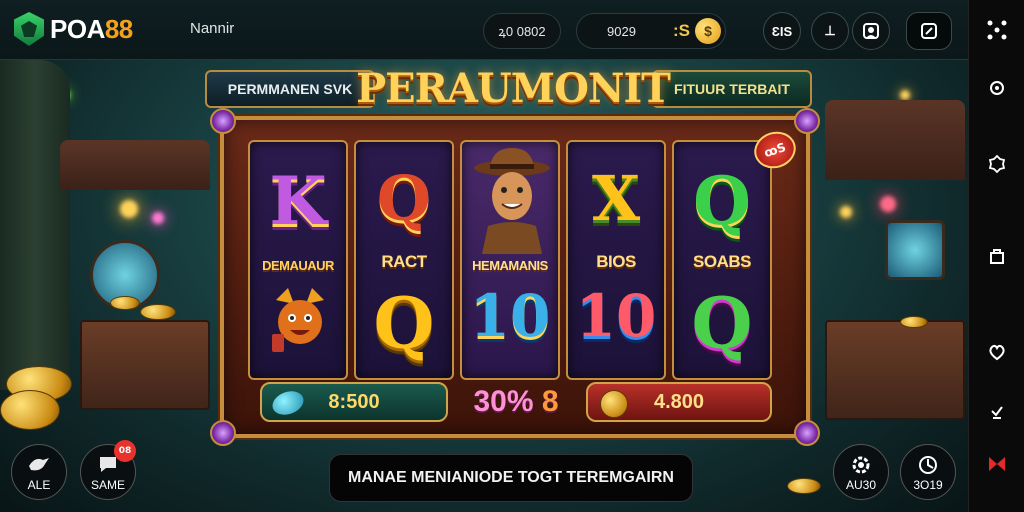 This screenshot has width=1024, height=512. What do you see at coordinates (928, 465) in the screenshot?
I see `spin-icon` at bounding box center [928, 465].